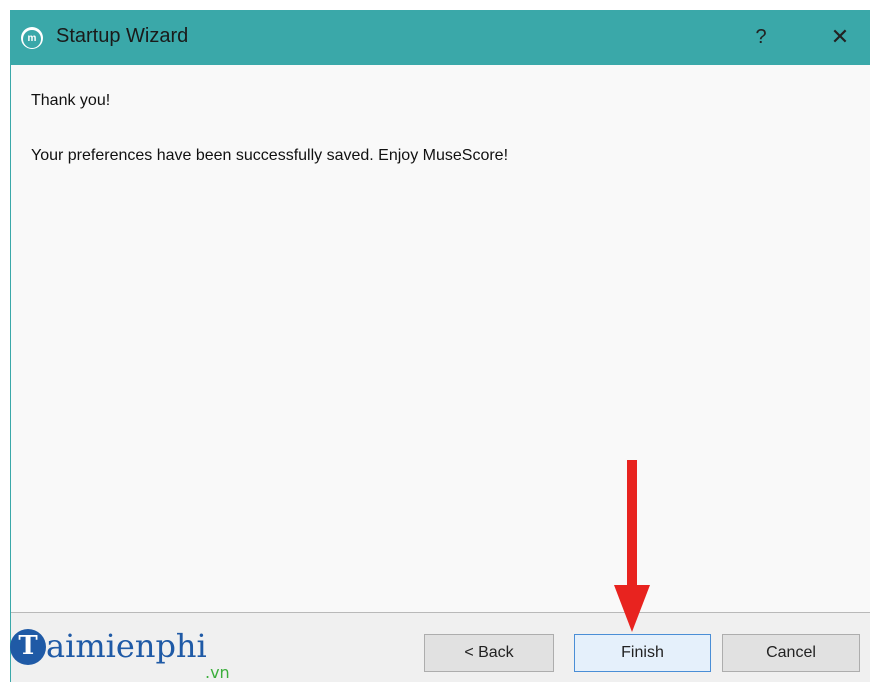 The image size is (873, 684). I want to click on watermark-logo: T aimienphi .vn, so click(130, 653).